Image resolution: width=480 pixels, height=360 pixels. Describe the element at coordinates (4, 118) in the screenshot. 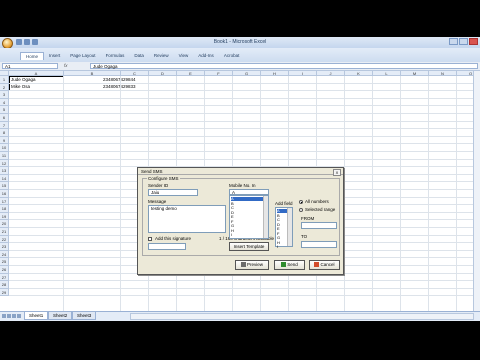

I see `row-header-6: 6` at that location.